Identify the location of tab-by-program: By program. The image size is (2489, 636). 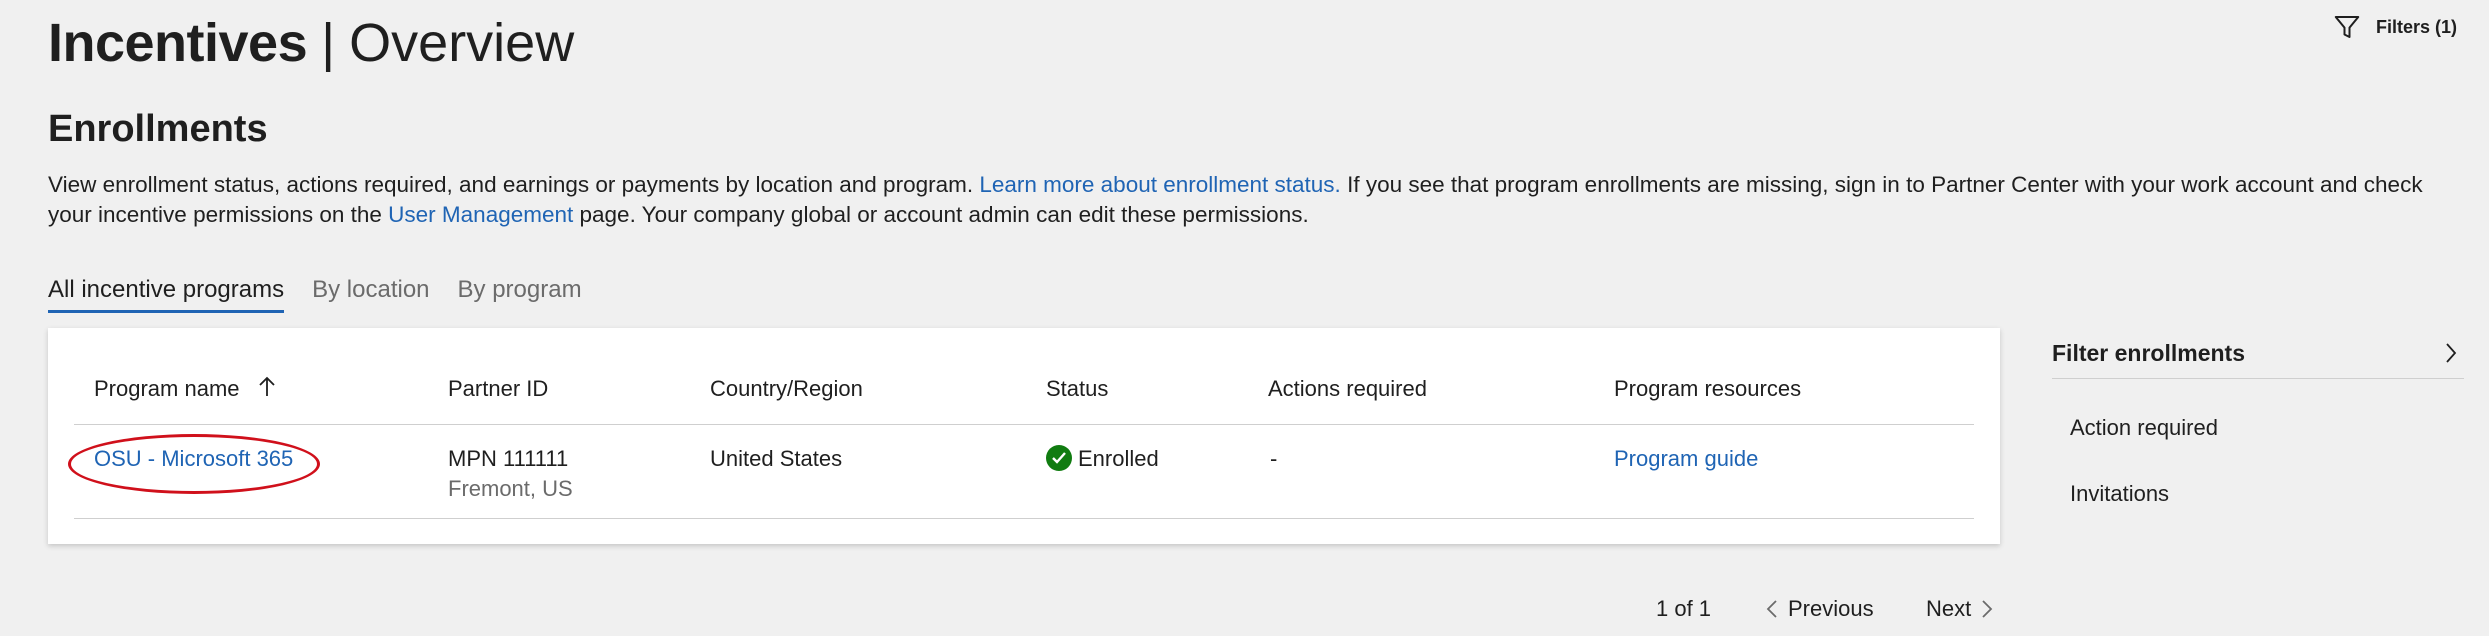
(520, 294).